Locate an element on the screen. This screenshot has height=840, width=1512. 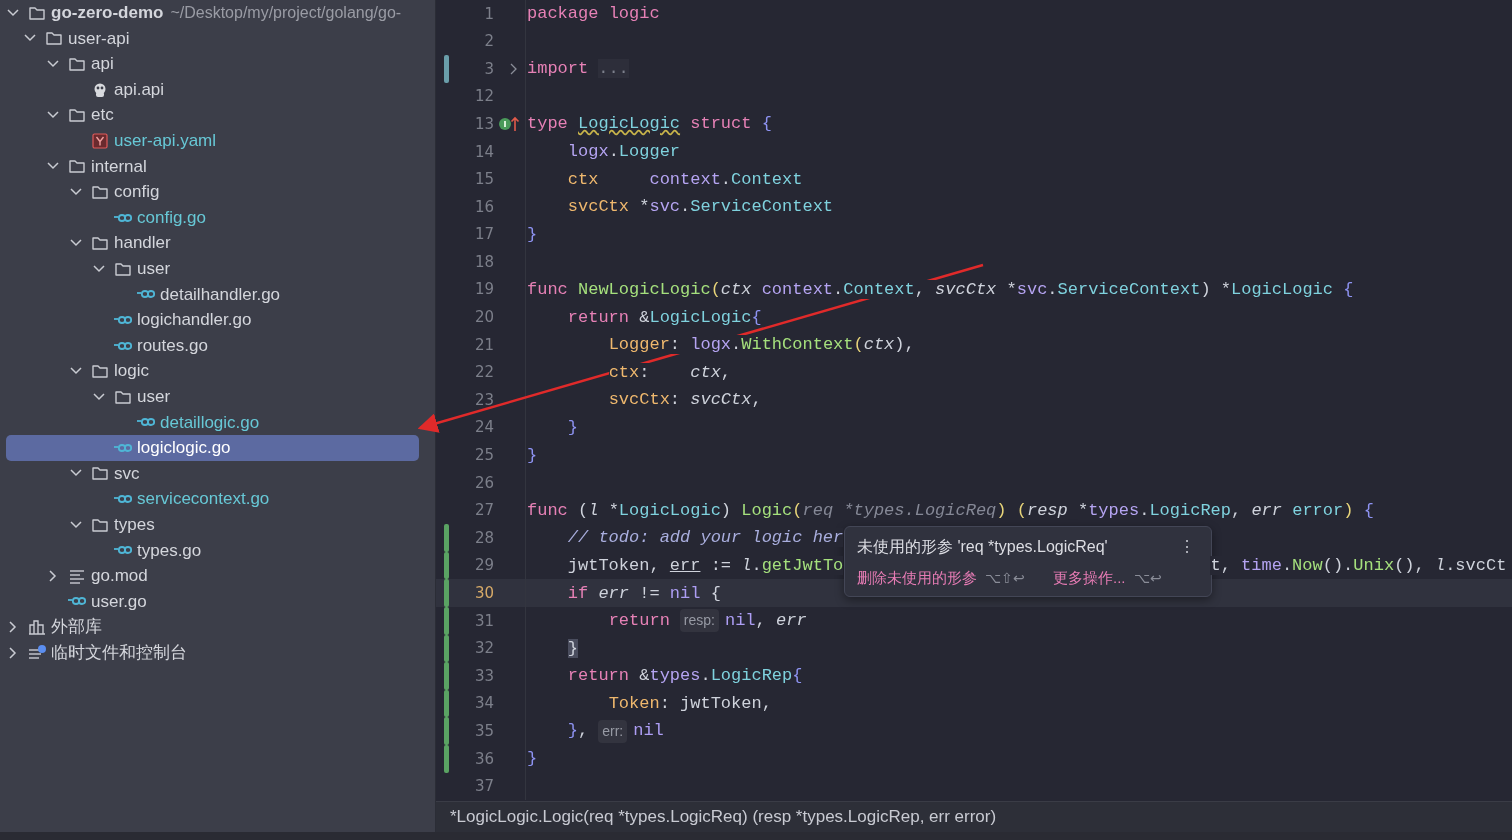
line-number: 22 is located at coordinates (483, 373).